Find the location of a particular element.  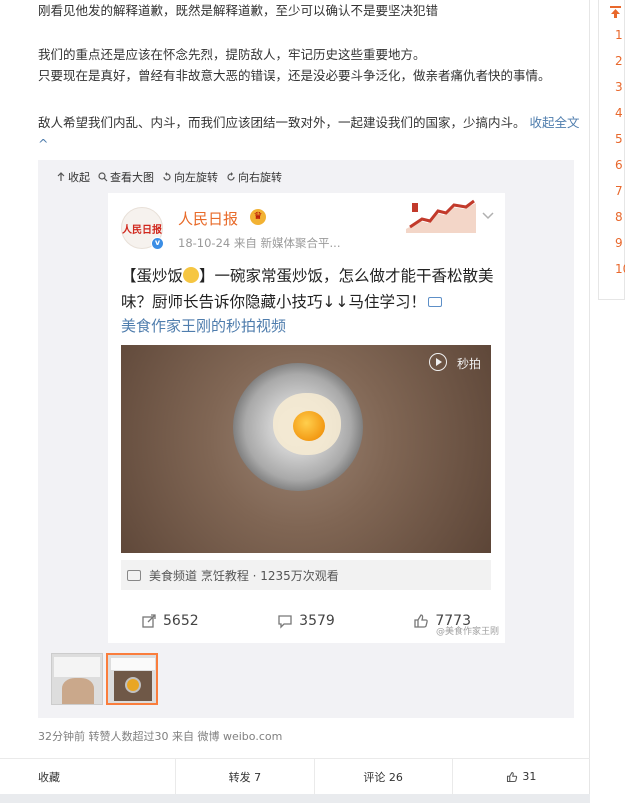

collapse-label: 收起 is located at coordinates (79, 177).